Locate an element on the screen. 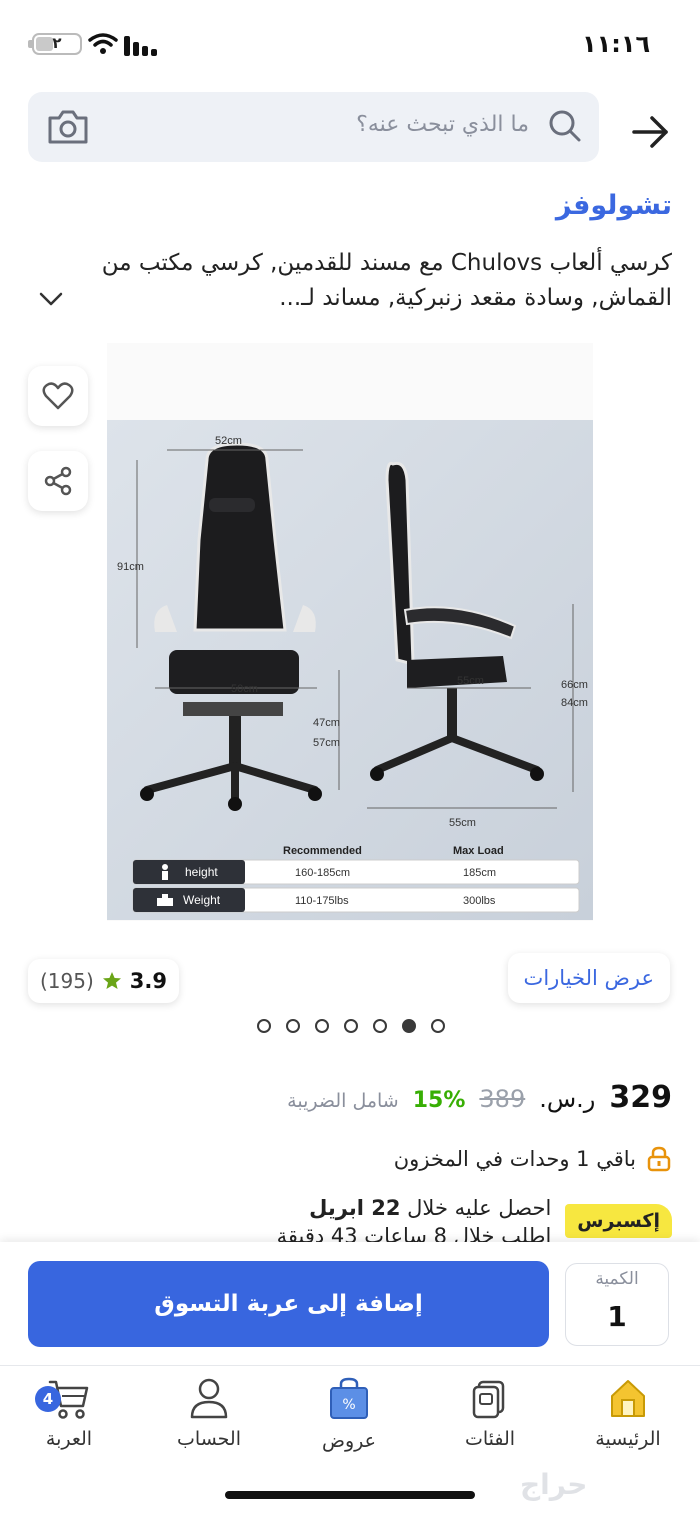 The image size is (700, 1514). person-icon is located at coordinates (165, 872).